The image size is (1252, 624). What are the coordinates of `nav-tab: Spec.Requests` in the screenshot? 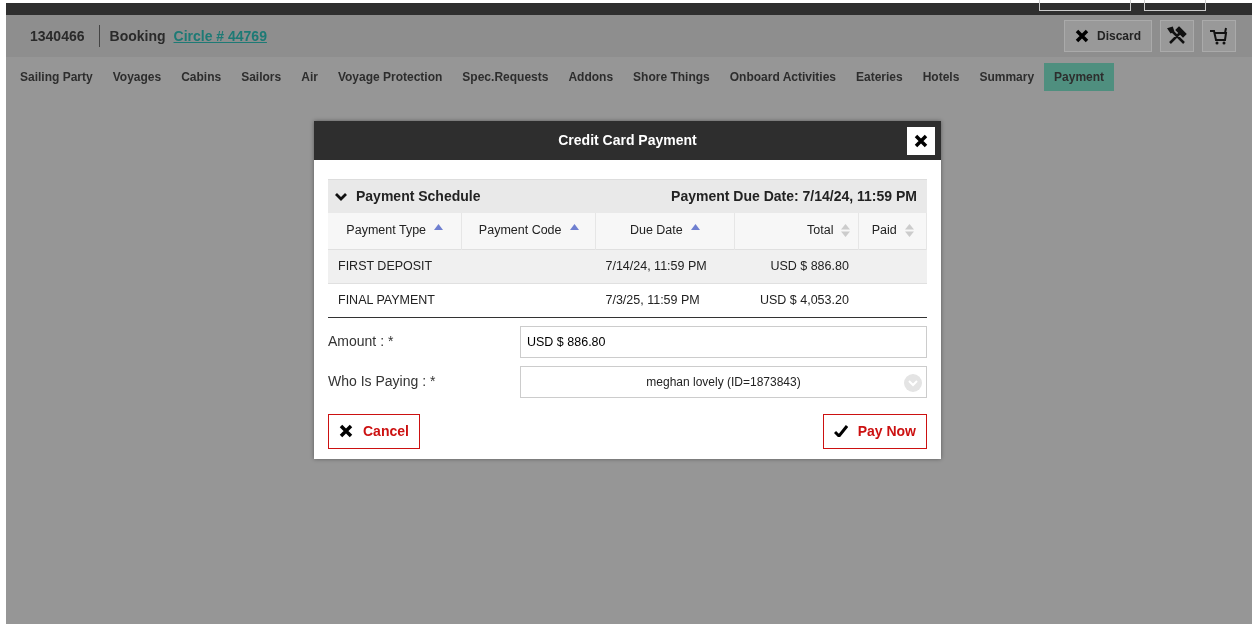 It's located at (505, 77).